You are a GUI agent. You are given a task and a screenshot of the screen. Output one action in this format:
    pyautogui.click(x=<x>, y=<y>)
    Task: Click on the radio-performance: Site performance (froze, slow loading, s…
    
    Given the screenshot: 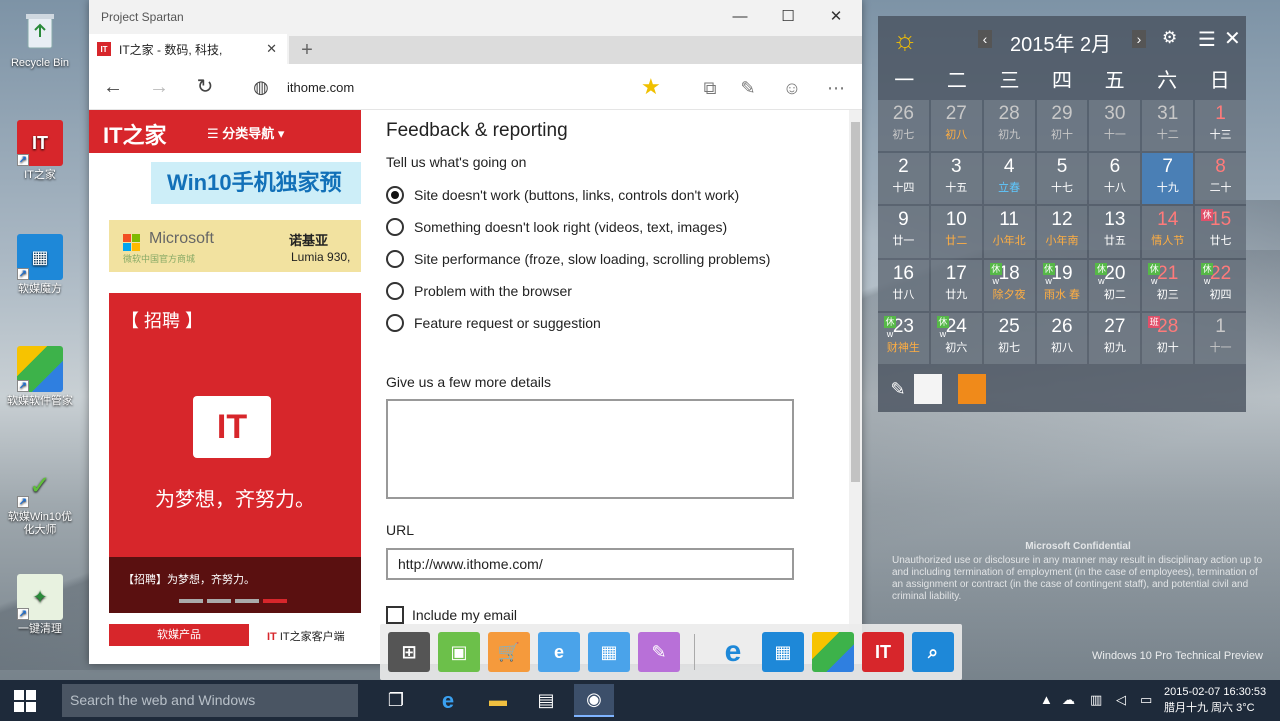 What is the action you would take?
    pyautogui.click(x=578, y=259)
    